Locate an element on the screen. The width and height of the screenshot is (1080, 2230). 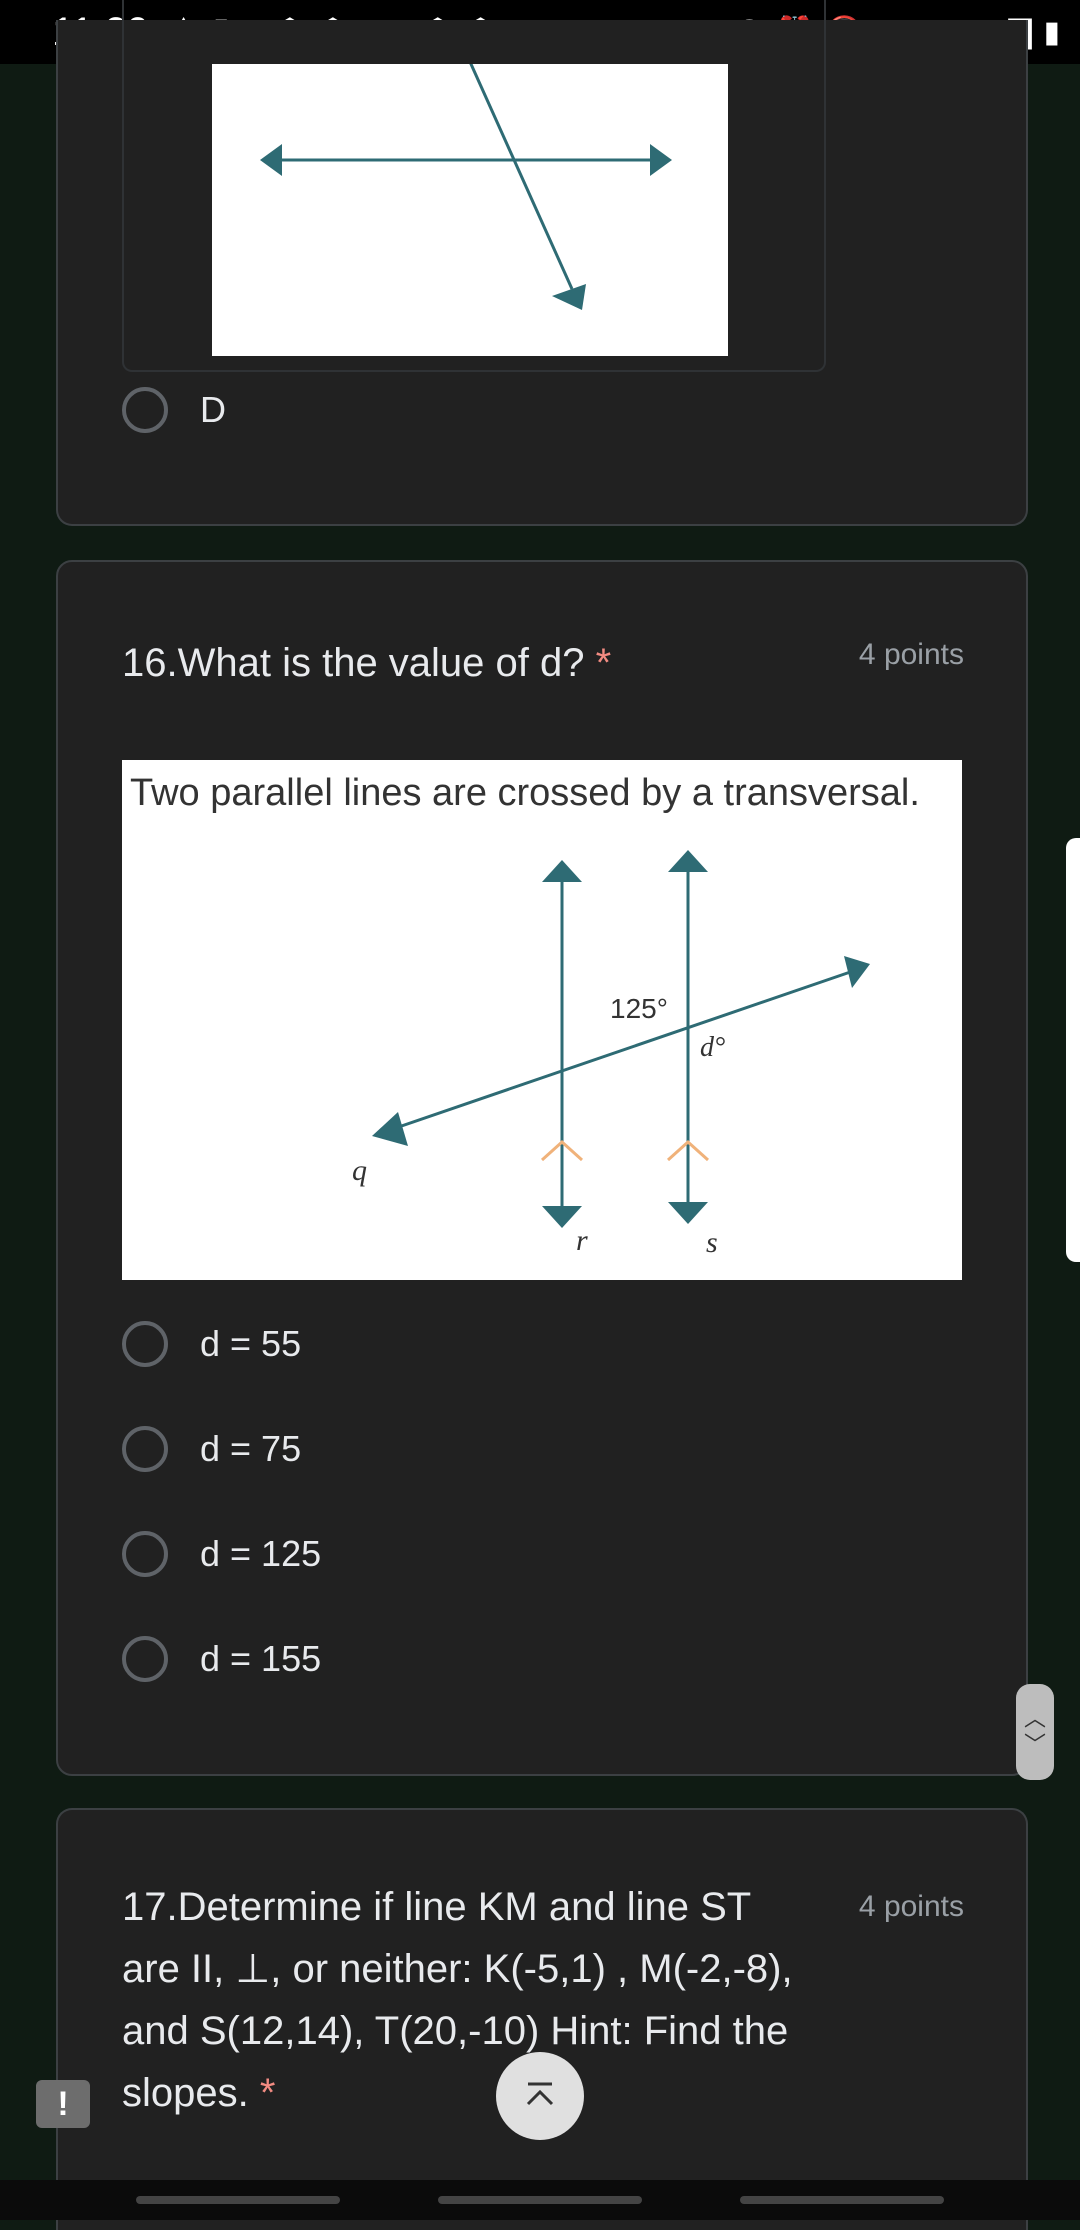
angle-label: 125° is located at coordinates (639, 1008).